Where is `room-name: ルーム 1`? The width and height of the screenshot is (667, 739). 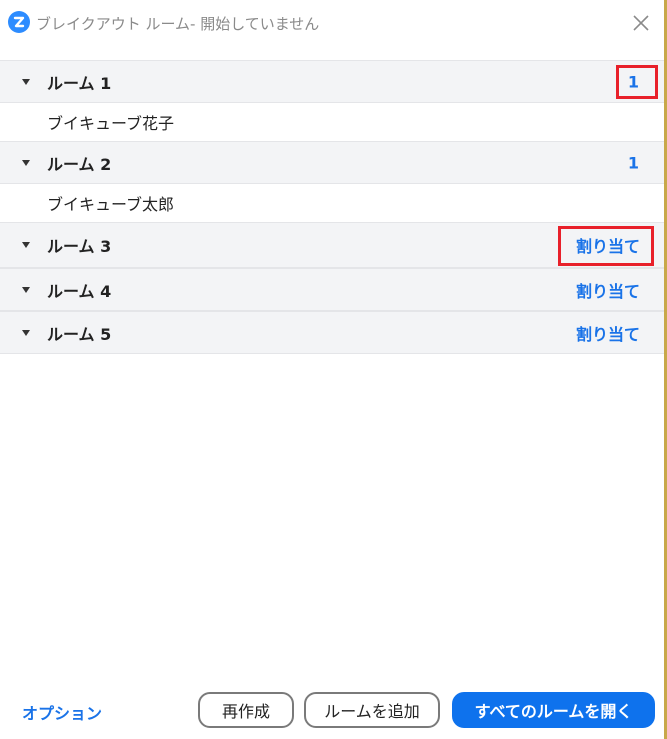
room-name: ルーム 1 is located at coordinates (79, 83).